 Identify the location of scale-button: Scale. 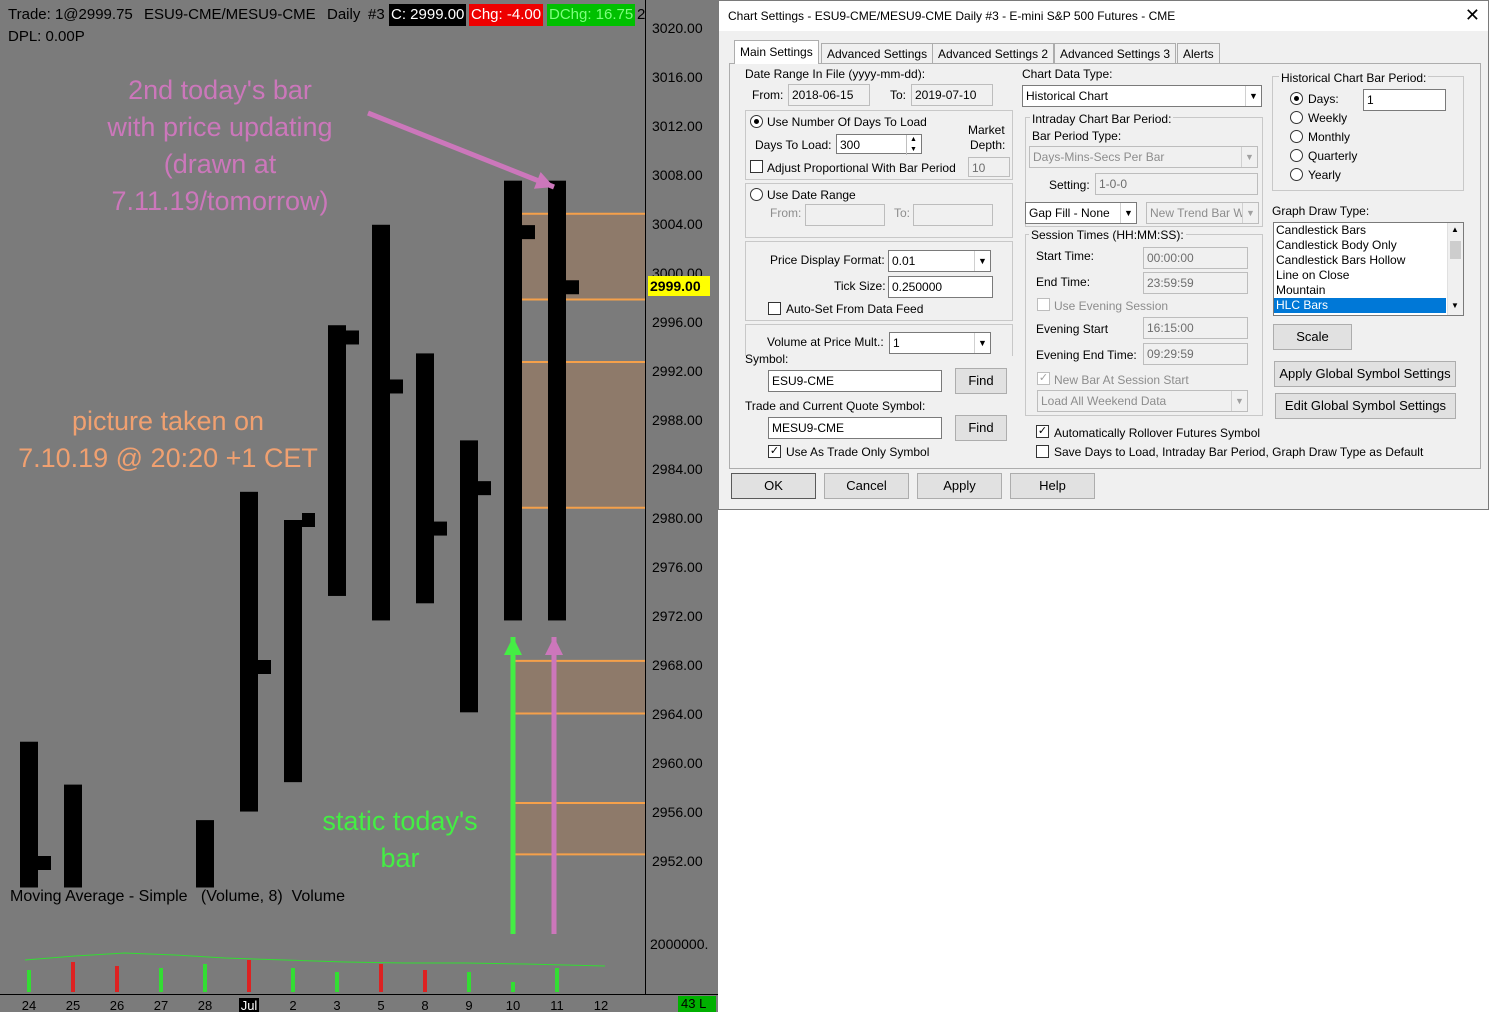
(1312, 337).